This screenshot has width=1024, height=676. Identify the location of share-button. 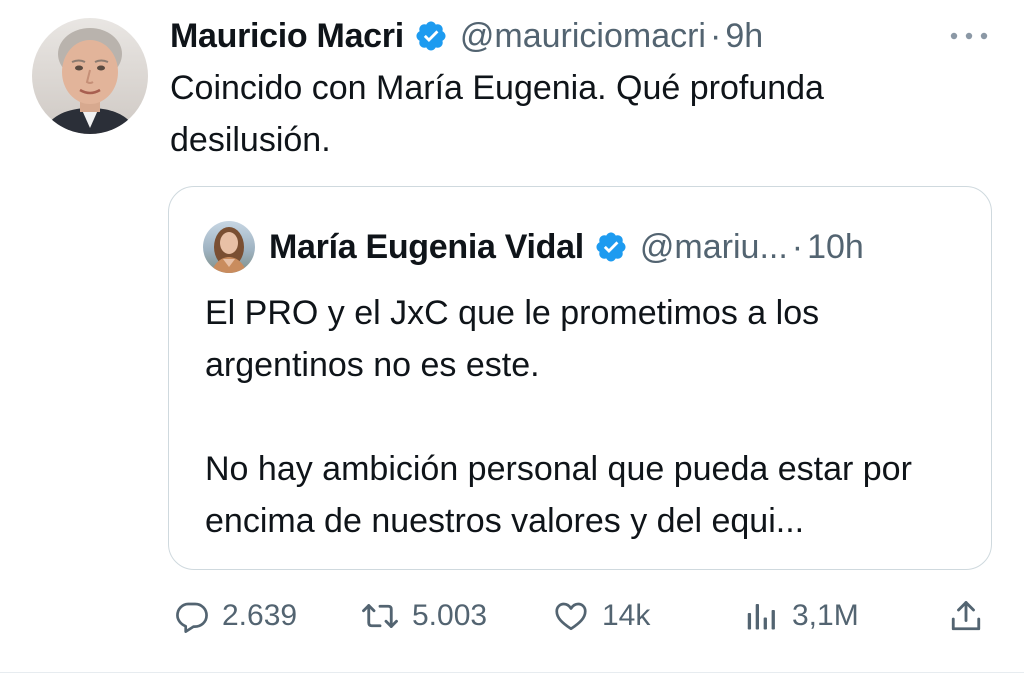
(966, 616).